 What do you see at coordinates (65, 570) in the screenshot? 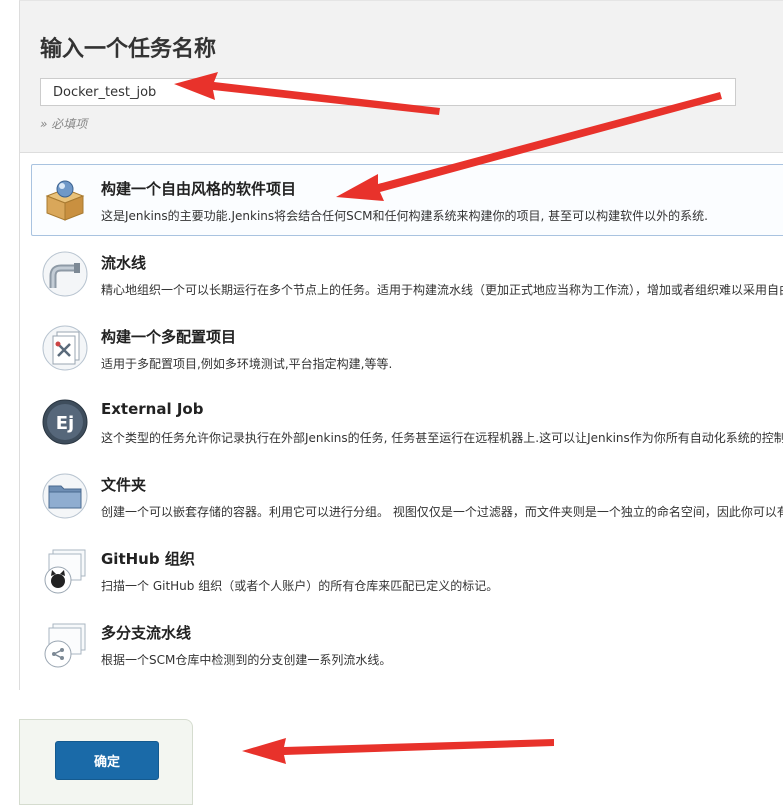
I see `github-org-icon` at bounding box center [65, 570].